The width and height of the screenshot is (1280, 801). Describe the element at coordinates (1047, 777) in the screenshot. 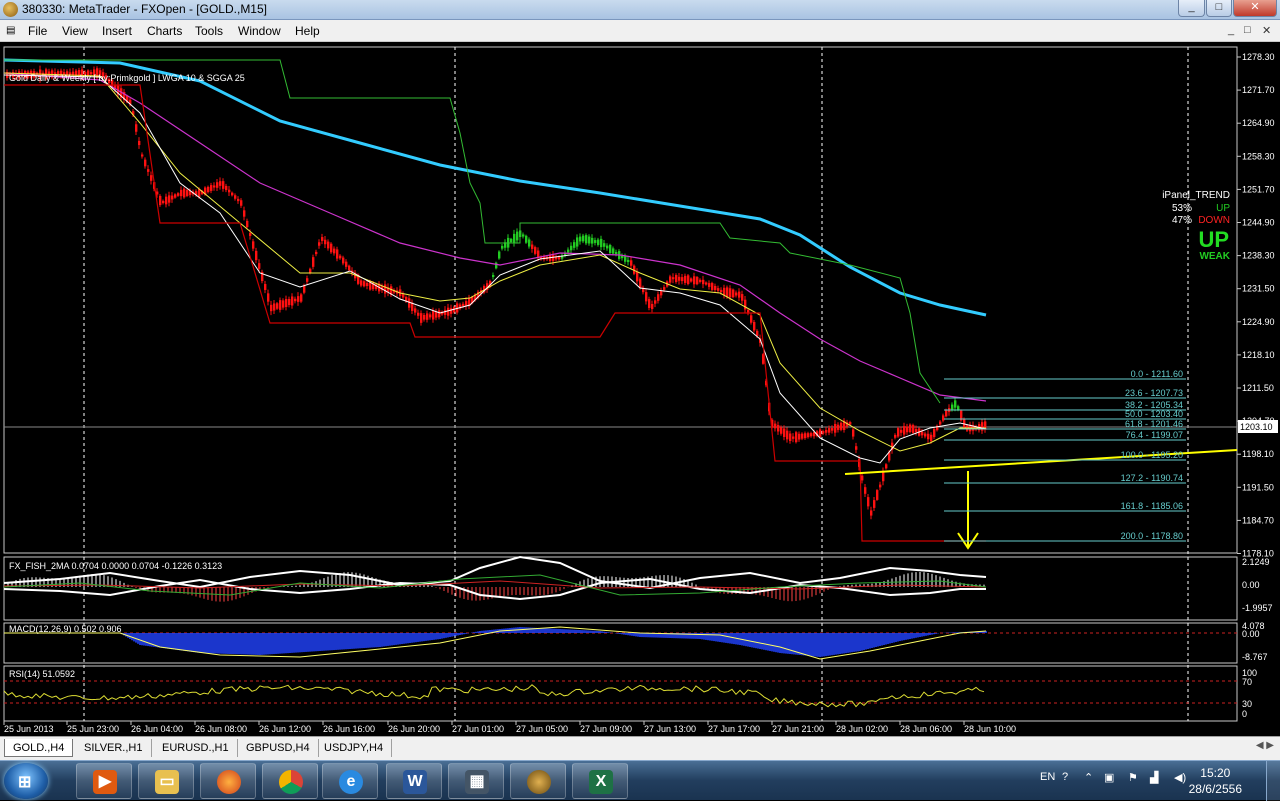

I see `language-indicator: EN` at that location.